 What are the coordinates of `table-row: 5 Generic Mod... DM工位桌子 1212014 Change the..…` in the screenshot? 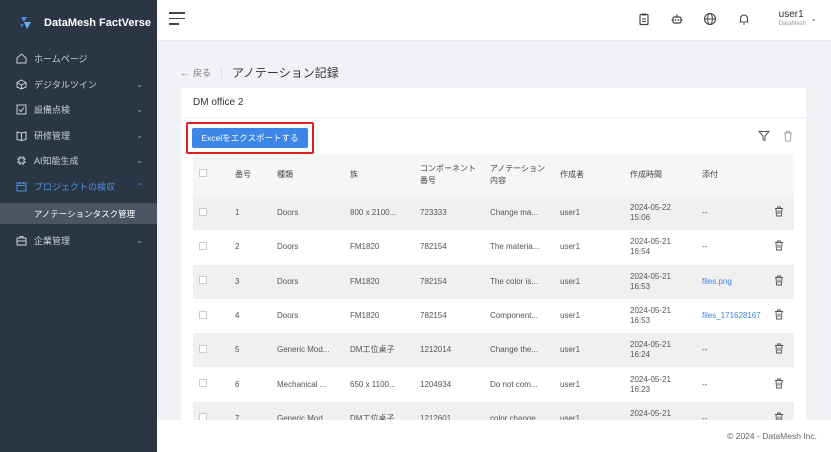 It's located at (493, 350).